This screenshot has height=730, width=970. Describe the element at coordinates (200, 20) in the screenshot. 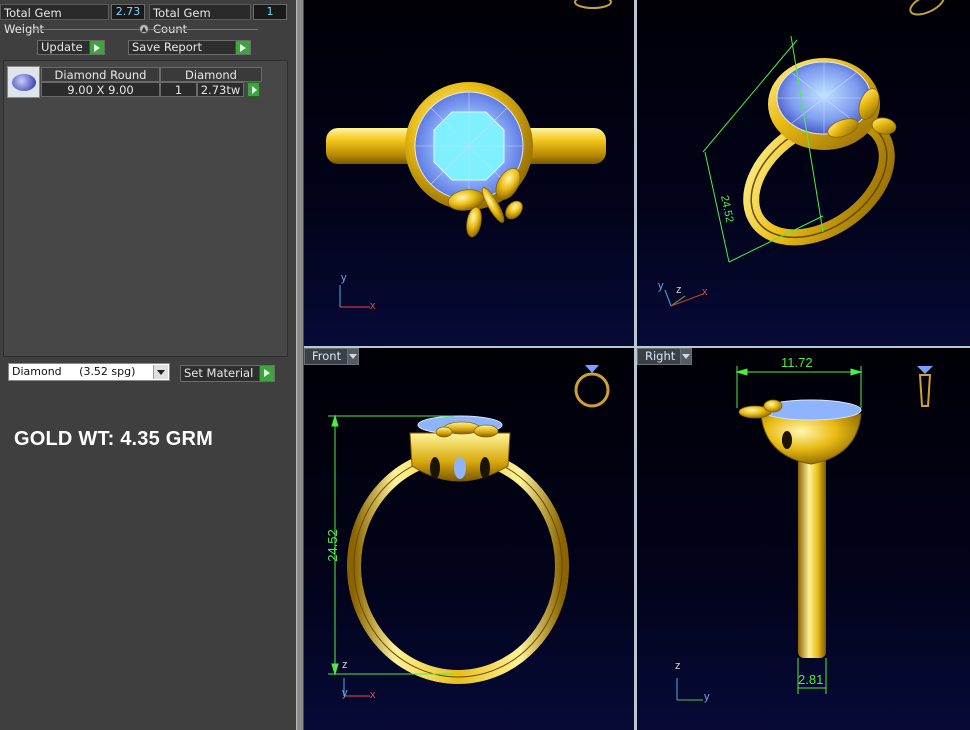

I see `total-gem-count-label: Total Gem Count` at that location.